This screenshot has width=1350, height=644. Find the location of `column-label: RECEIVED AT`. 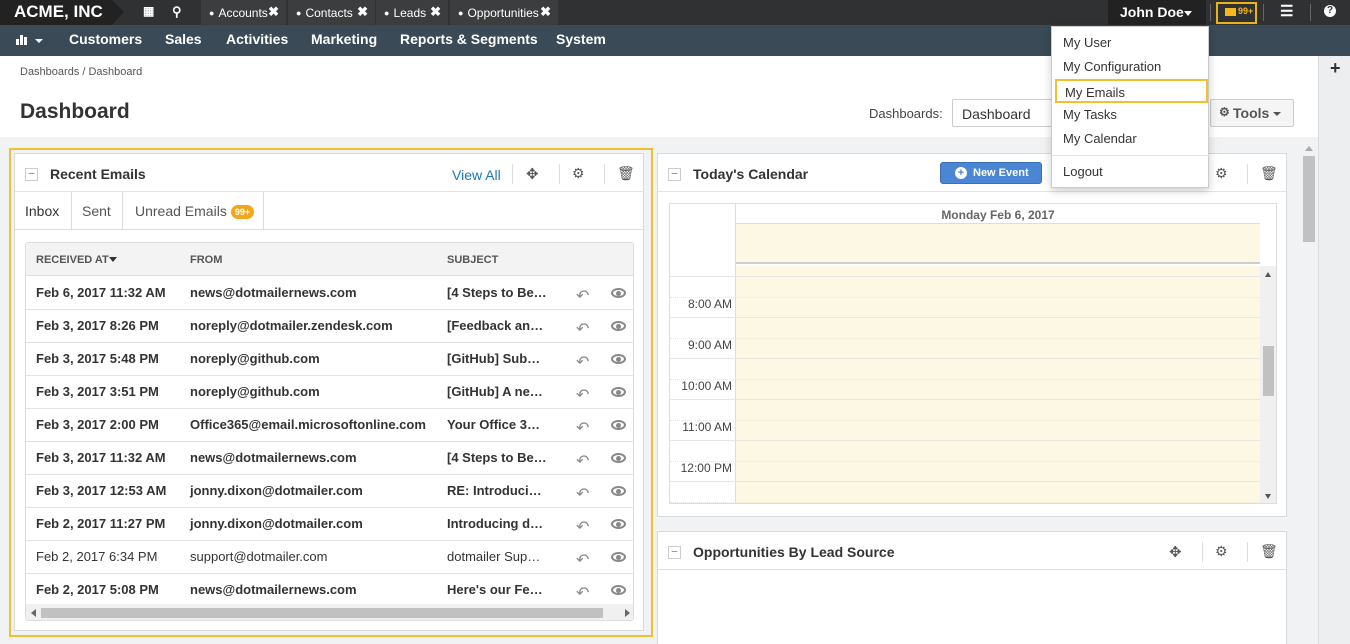

column-label: RECEIVED AT is located at coordinates (72, 260).